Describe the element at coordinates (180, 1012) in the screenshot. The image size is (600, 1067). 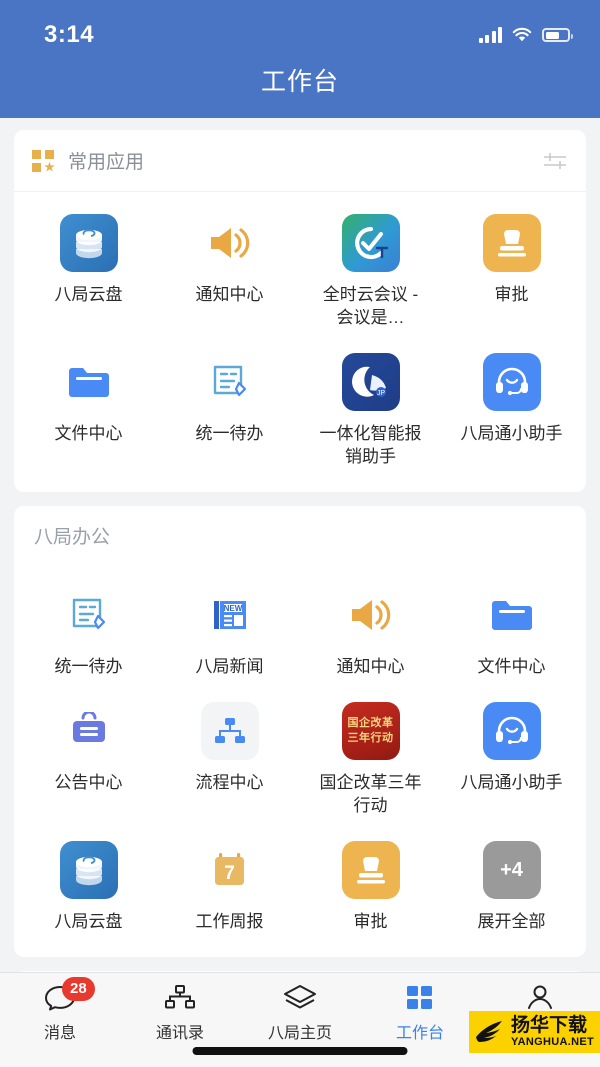
I see `tab-contacts: 通讯录` at that location.